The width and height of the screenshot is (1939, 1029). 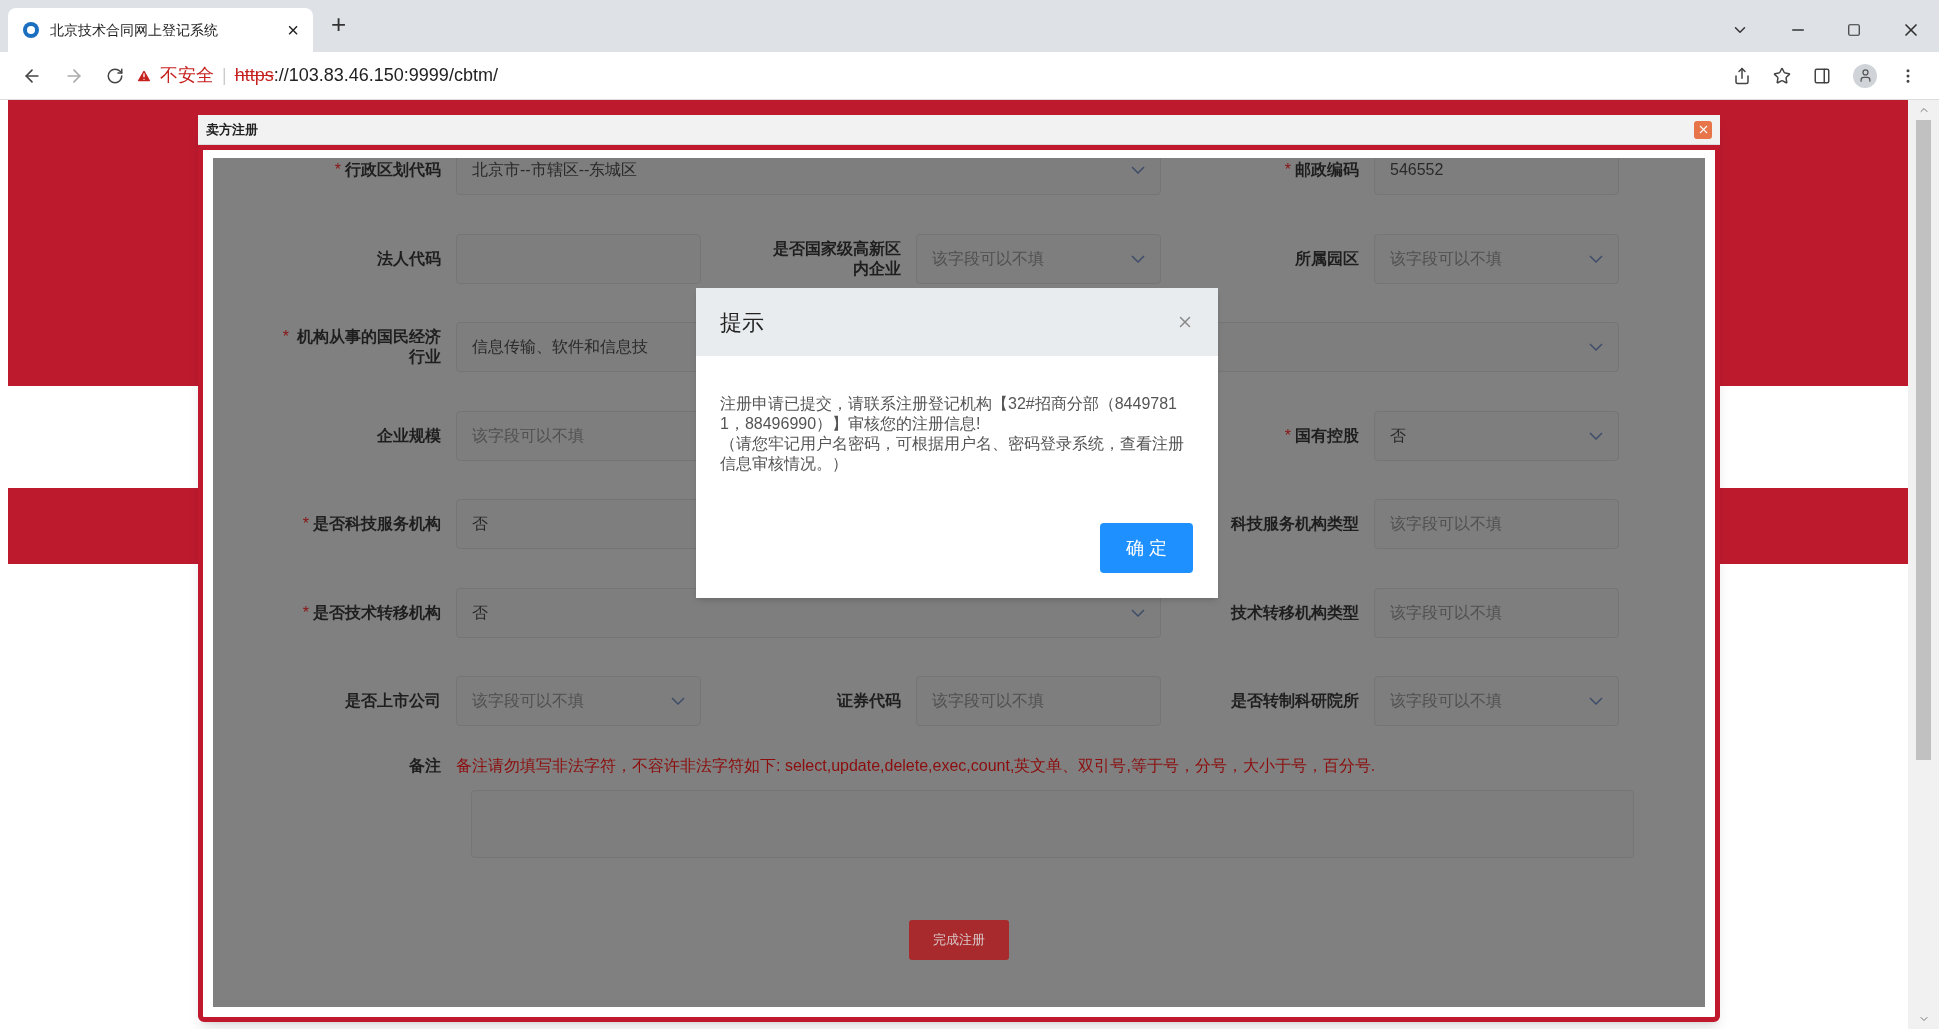 I want to click on modal-title: 卖方注册, so click(x=232, y=129).